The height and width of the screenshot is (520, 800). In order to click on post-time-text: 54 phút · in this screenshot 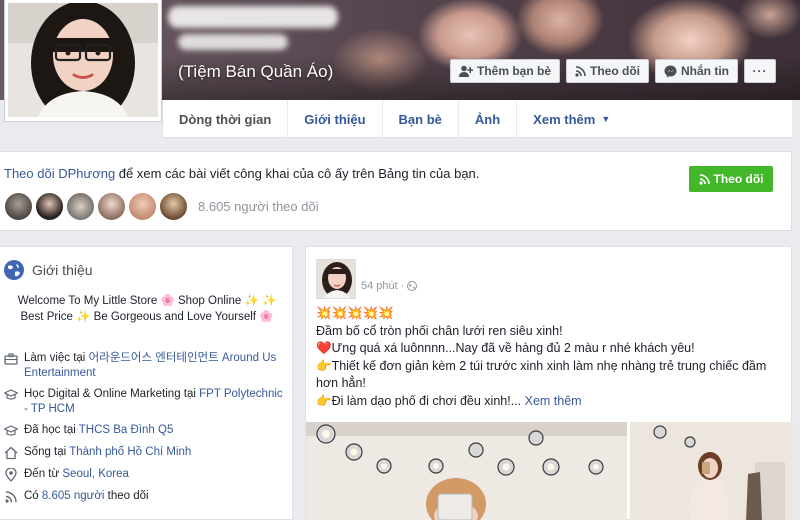, I will do `click(383, 286)`.